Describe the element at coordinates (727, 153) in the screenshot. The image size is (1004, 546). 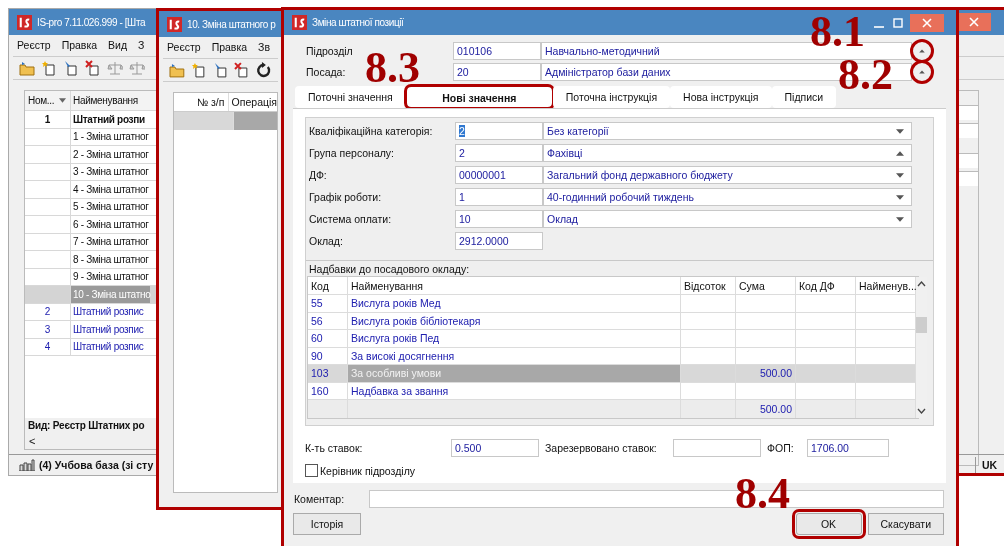
I see `dropdown-field: Фахівці` at that location.